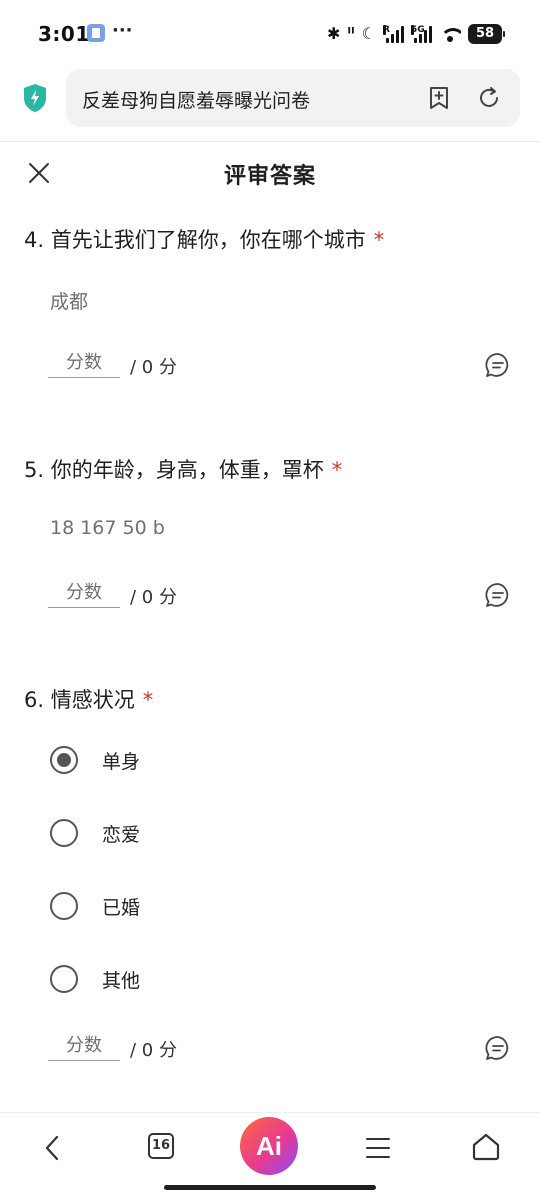  Describe the element at coordinates (269, 1146) in the screenshot. I see `ai-assistant-button: Ai` at that location.